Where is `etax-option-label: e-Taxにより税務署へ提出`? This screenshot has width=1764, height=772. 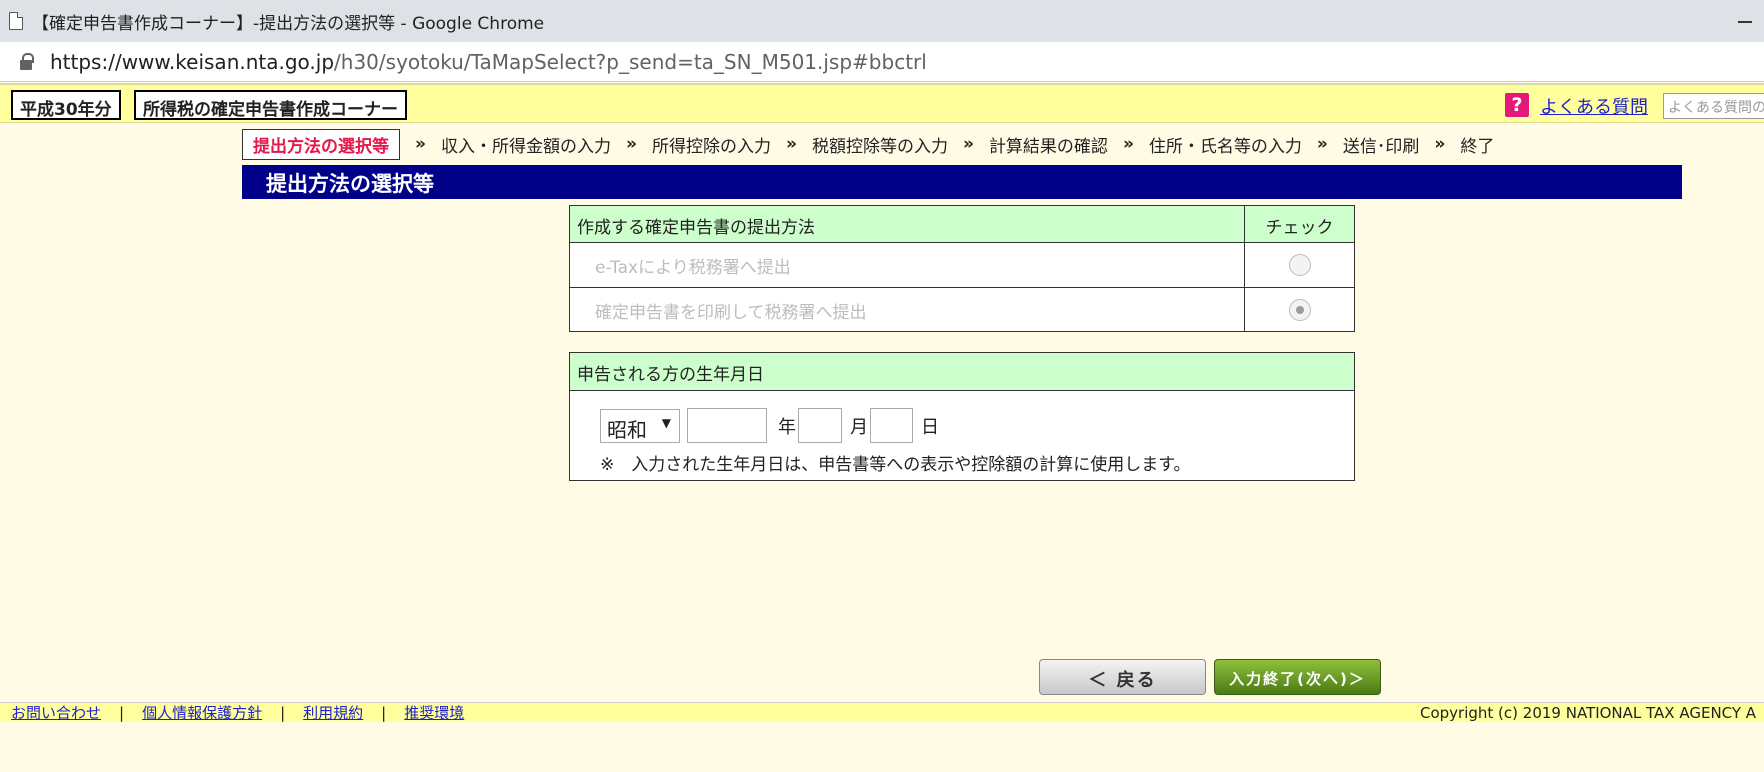
etax-option-label: e-Taxにより税務署へ提出 is located at coordinates (693, 268).